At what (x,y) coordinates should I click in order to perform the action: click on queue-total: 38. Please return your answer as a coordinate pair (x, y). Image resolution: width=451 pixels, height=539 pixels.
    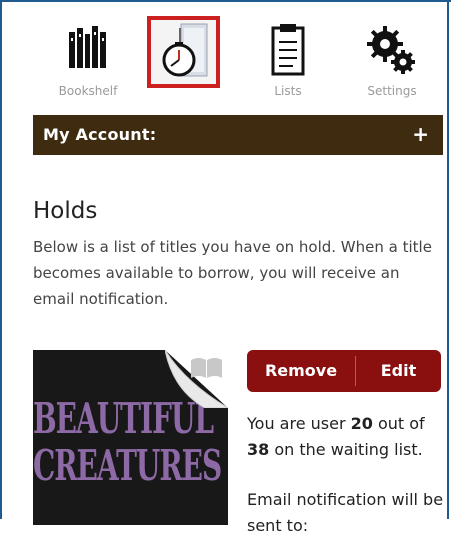
    Looking at the image, I should click on (258, 449).